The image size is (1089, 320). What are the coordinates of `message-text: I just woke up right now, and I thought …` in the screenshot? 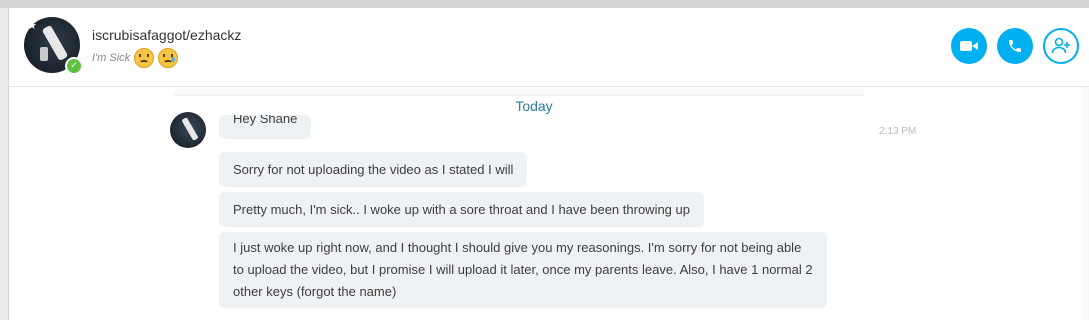 It's located at (523, 269).